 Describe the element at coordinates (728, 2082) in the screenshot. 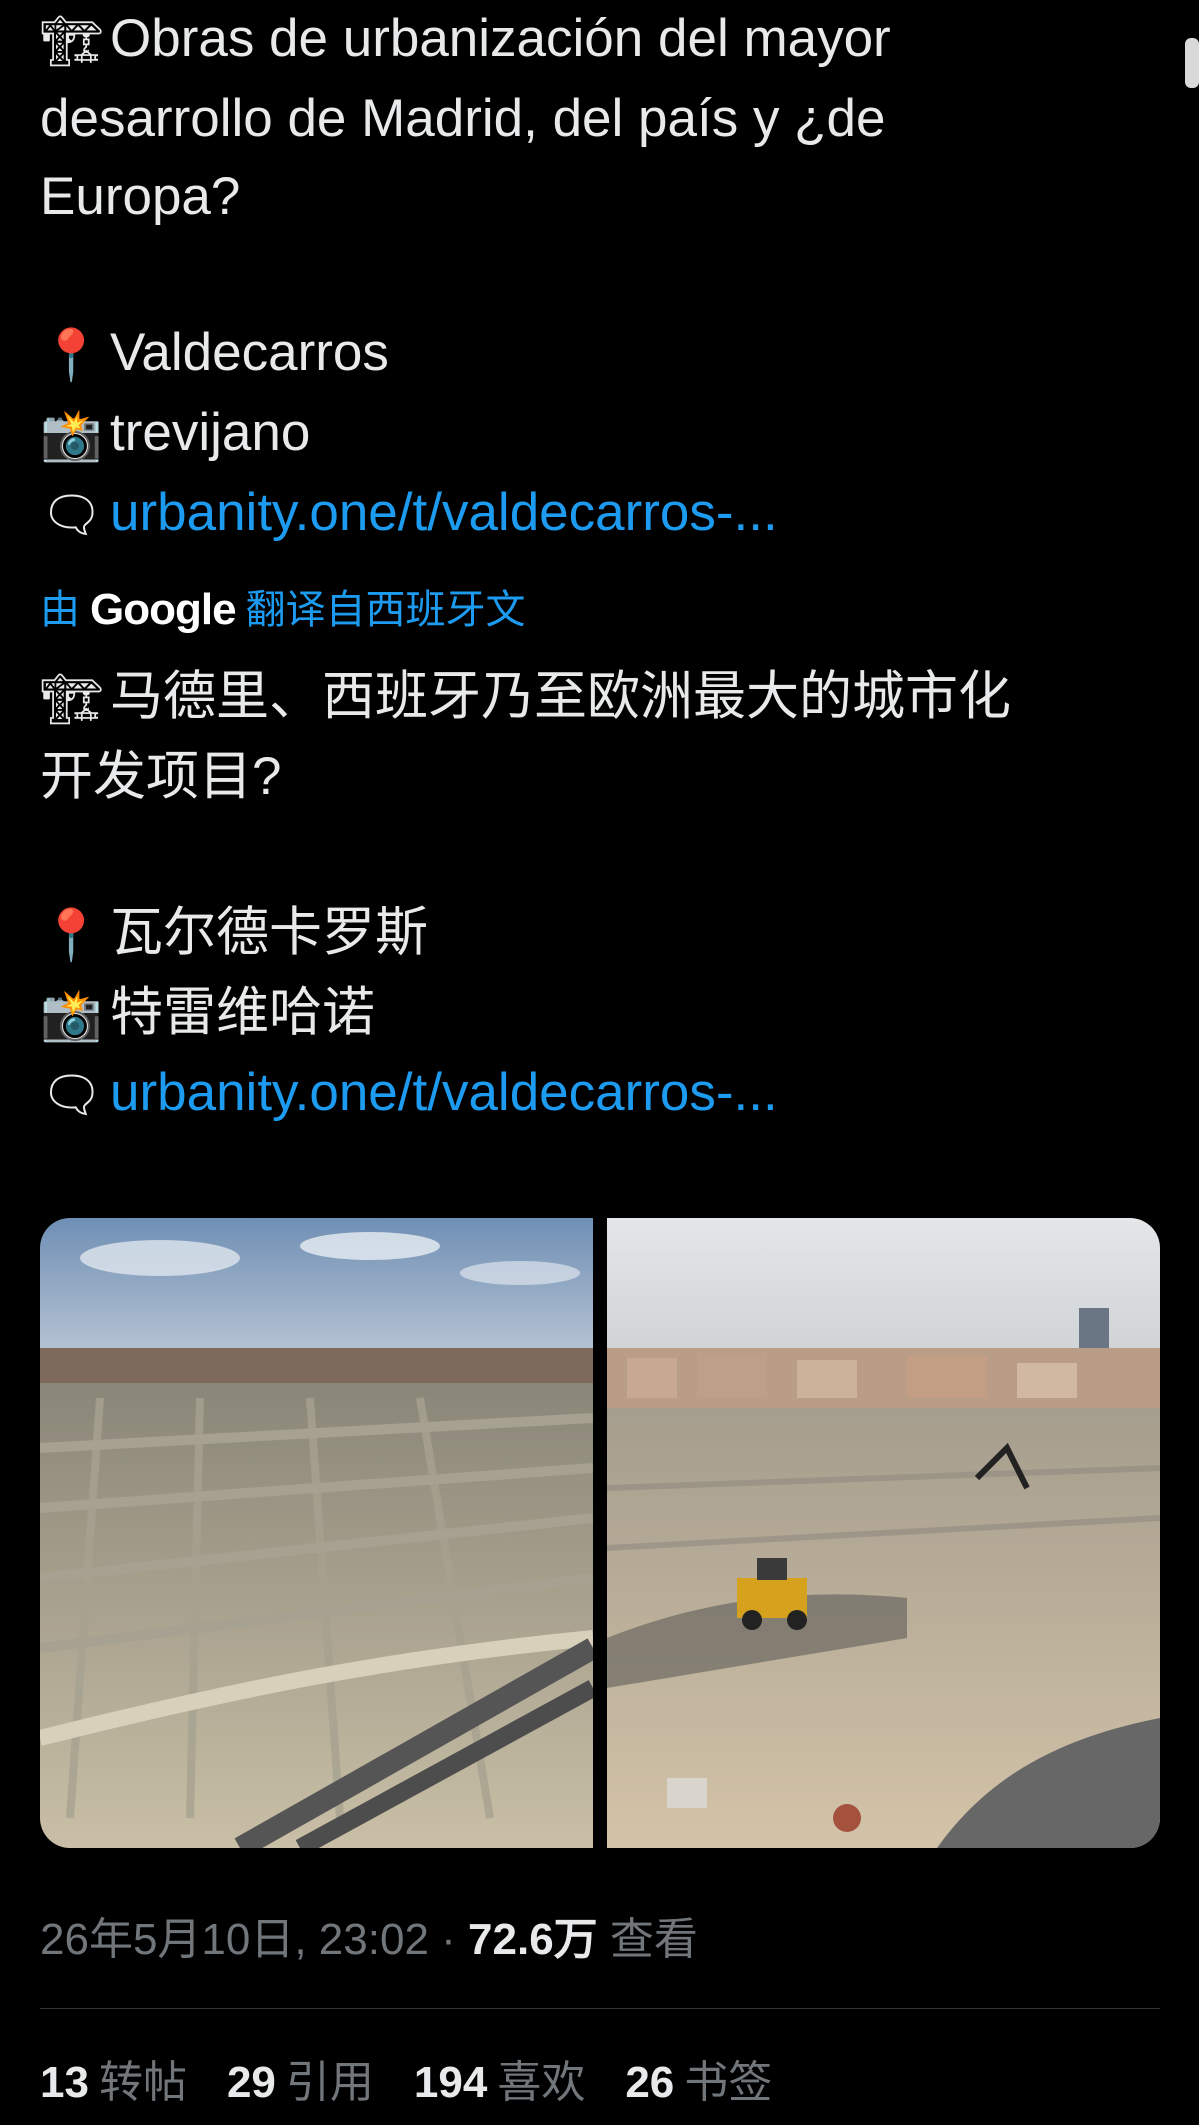

I see `bookmark-label: 书签` at that location.